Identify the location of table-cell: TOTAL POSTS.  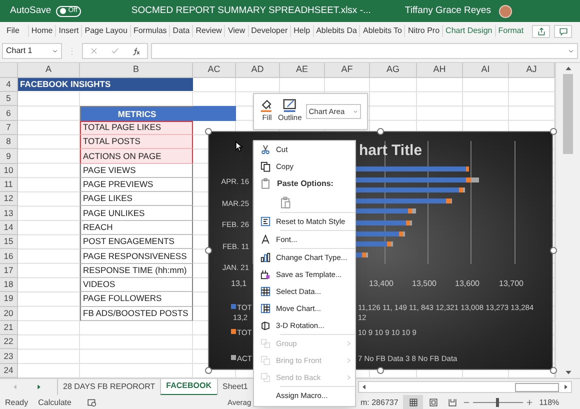
(136, 142).